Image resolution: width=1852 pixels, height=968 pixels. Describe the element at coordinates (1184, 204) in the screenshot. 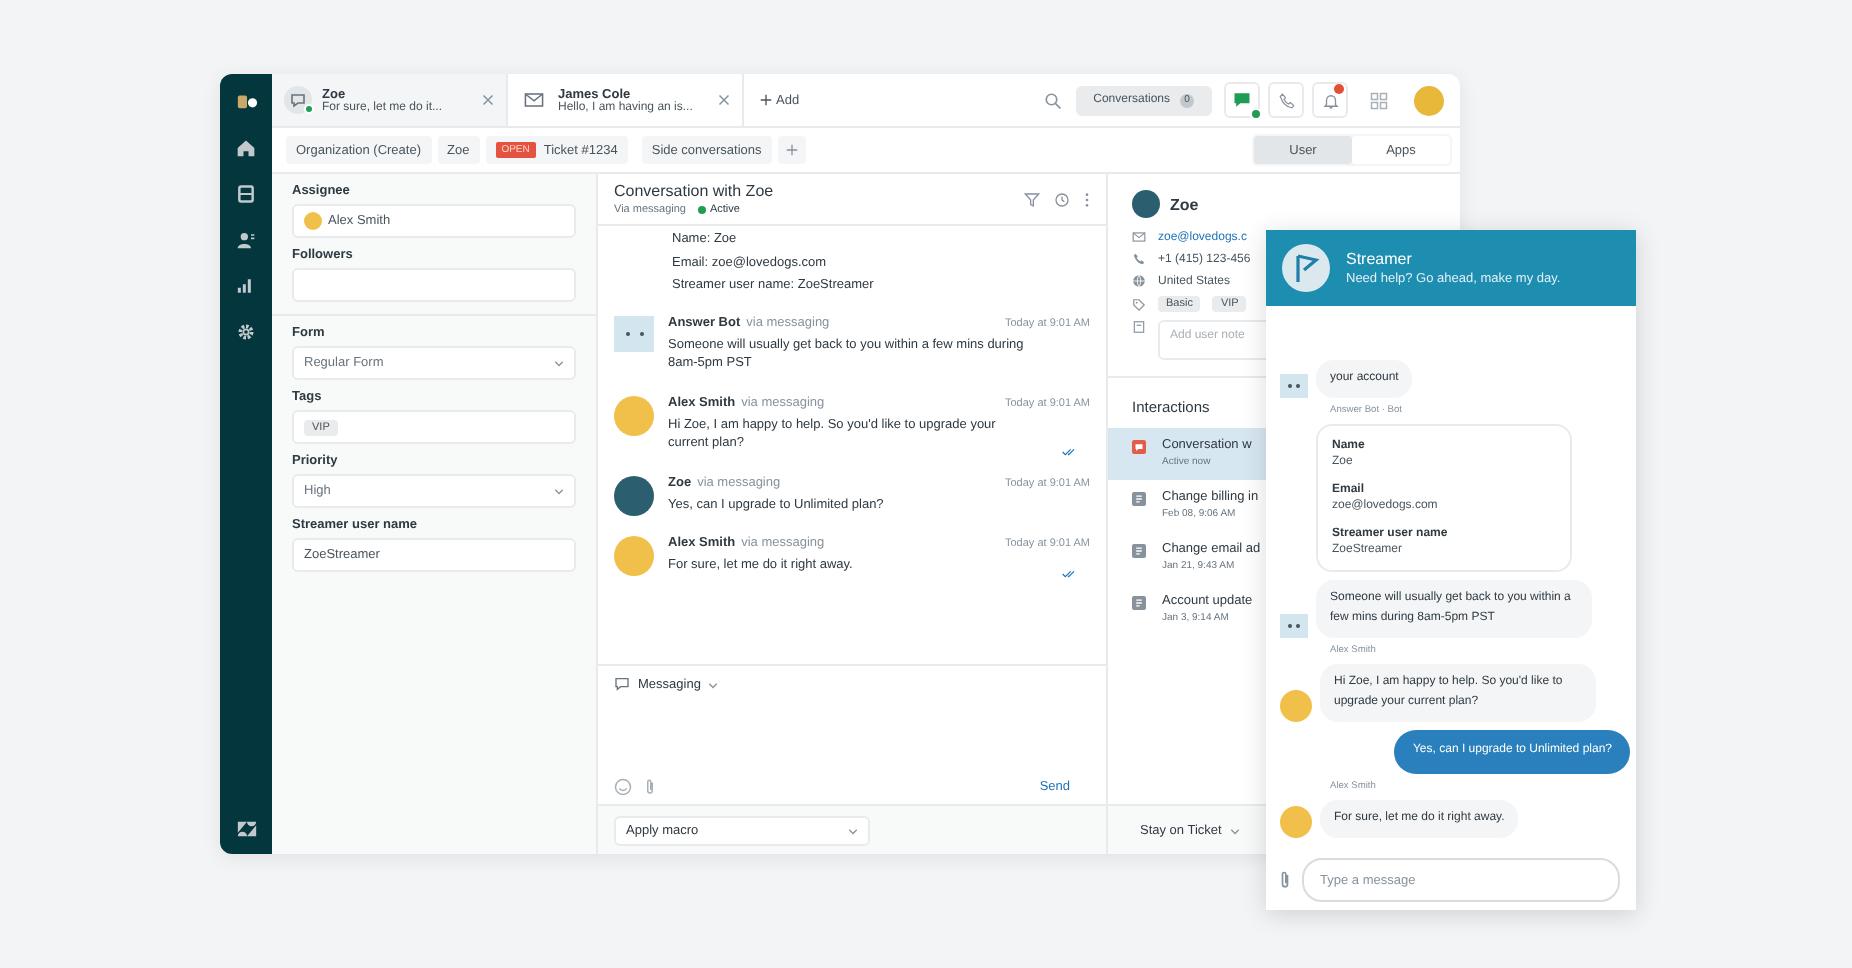

I see `user-name: Zoe` at that location.